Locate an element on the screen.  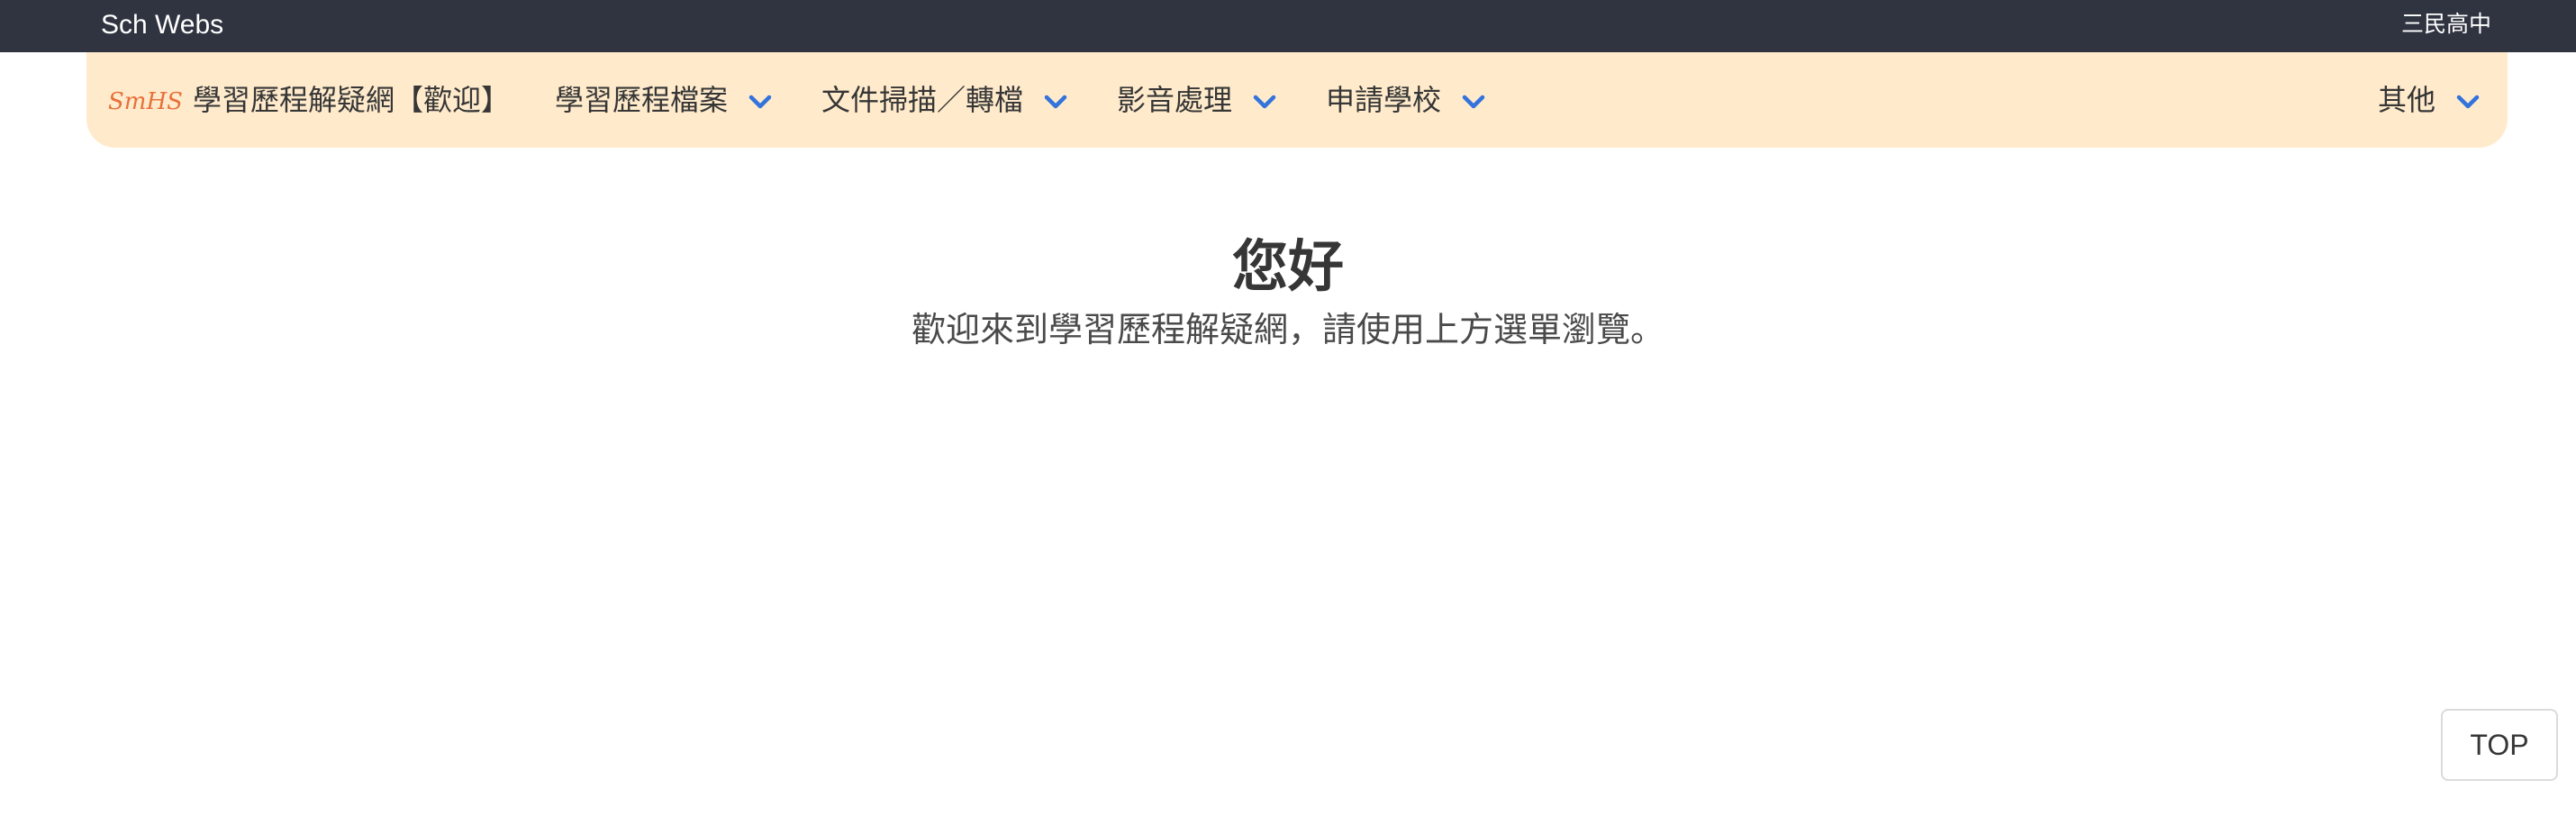
menu-label: 其他 is located at coordinates (2407, 100).